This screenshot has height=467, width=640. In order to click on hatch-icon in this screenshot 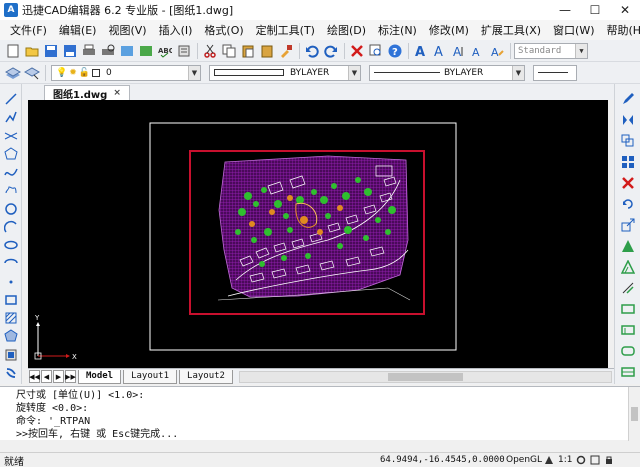, I will do `click(11, 318)`.